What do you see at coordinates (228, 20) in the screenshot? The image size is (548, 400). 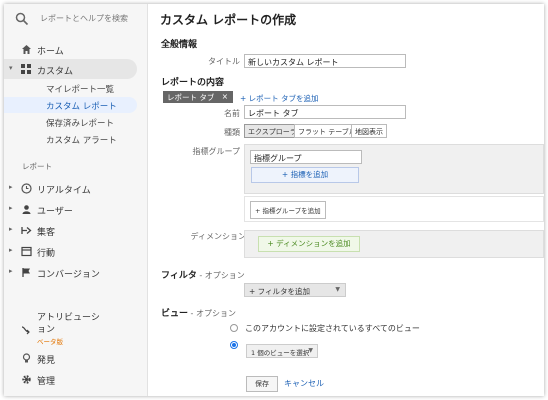 I see `page-title: カスタム レポートの作成` at bounding box center [228, 20].